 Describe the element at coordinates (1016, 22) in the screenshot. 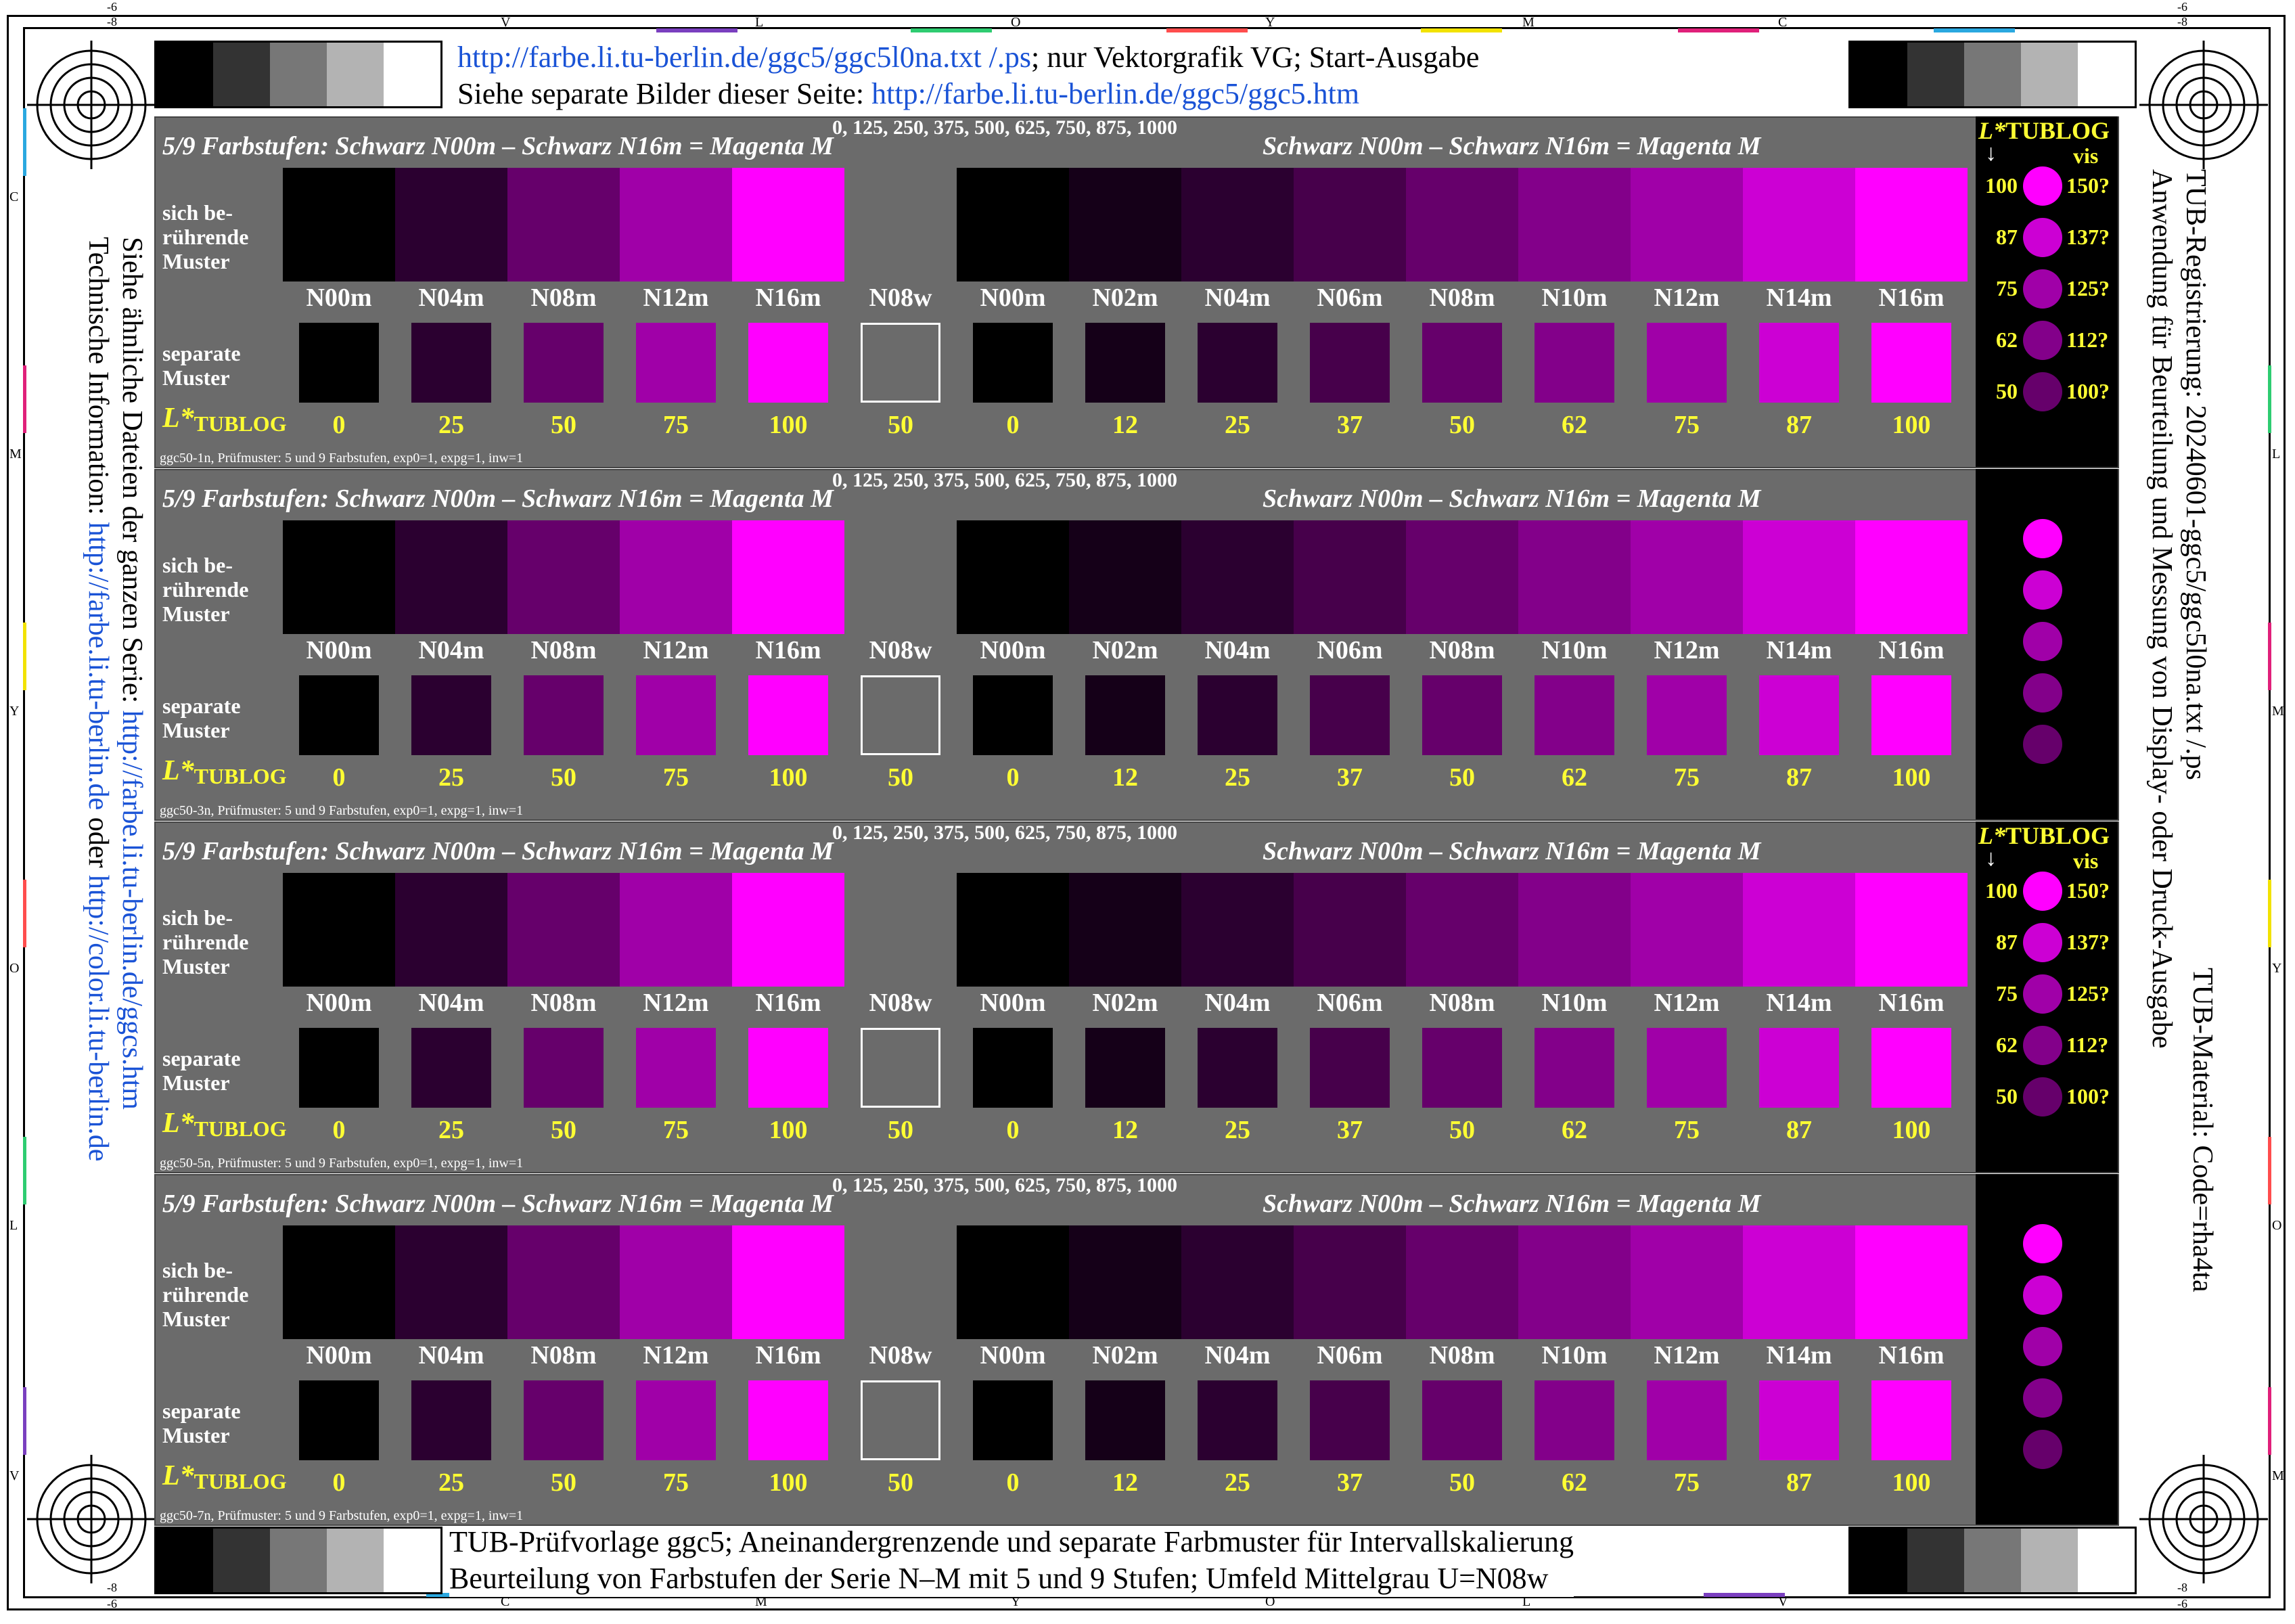

I see `edge-letter-top: O` at that location.